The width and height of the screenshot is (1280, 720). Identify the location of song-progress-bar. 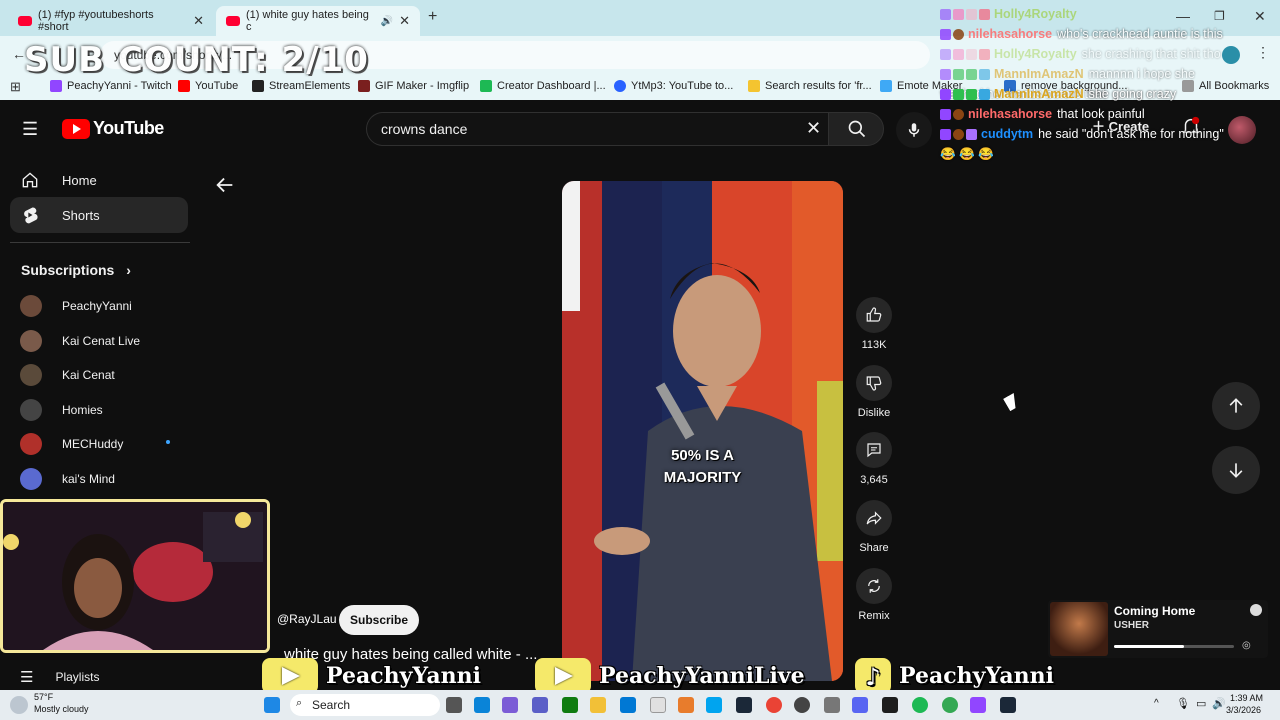
(1174, 646).